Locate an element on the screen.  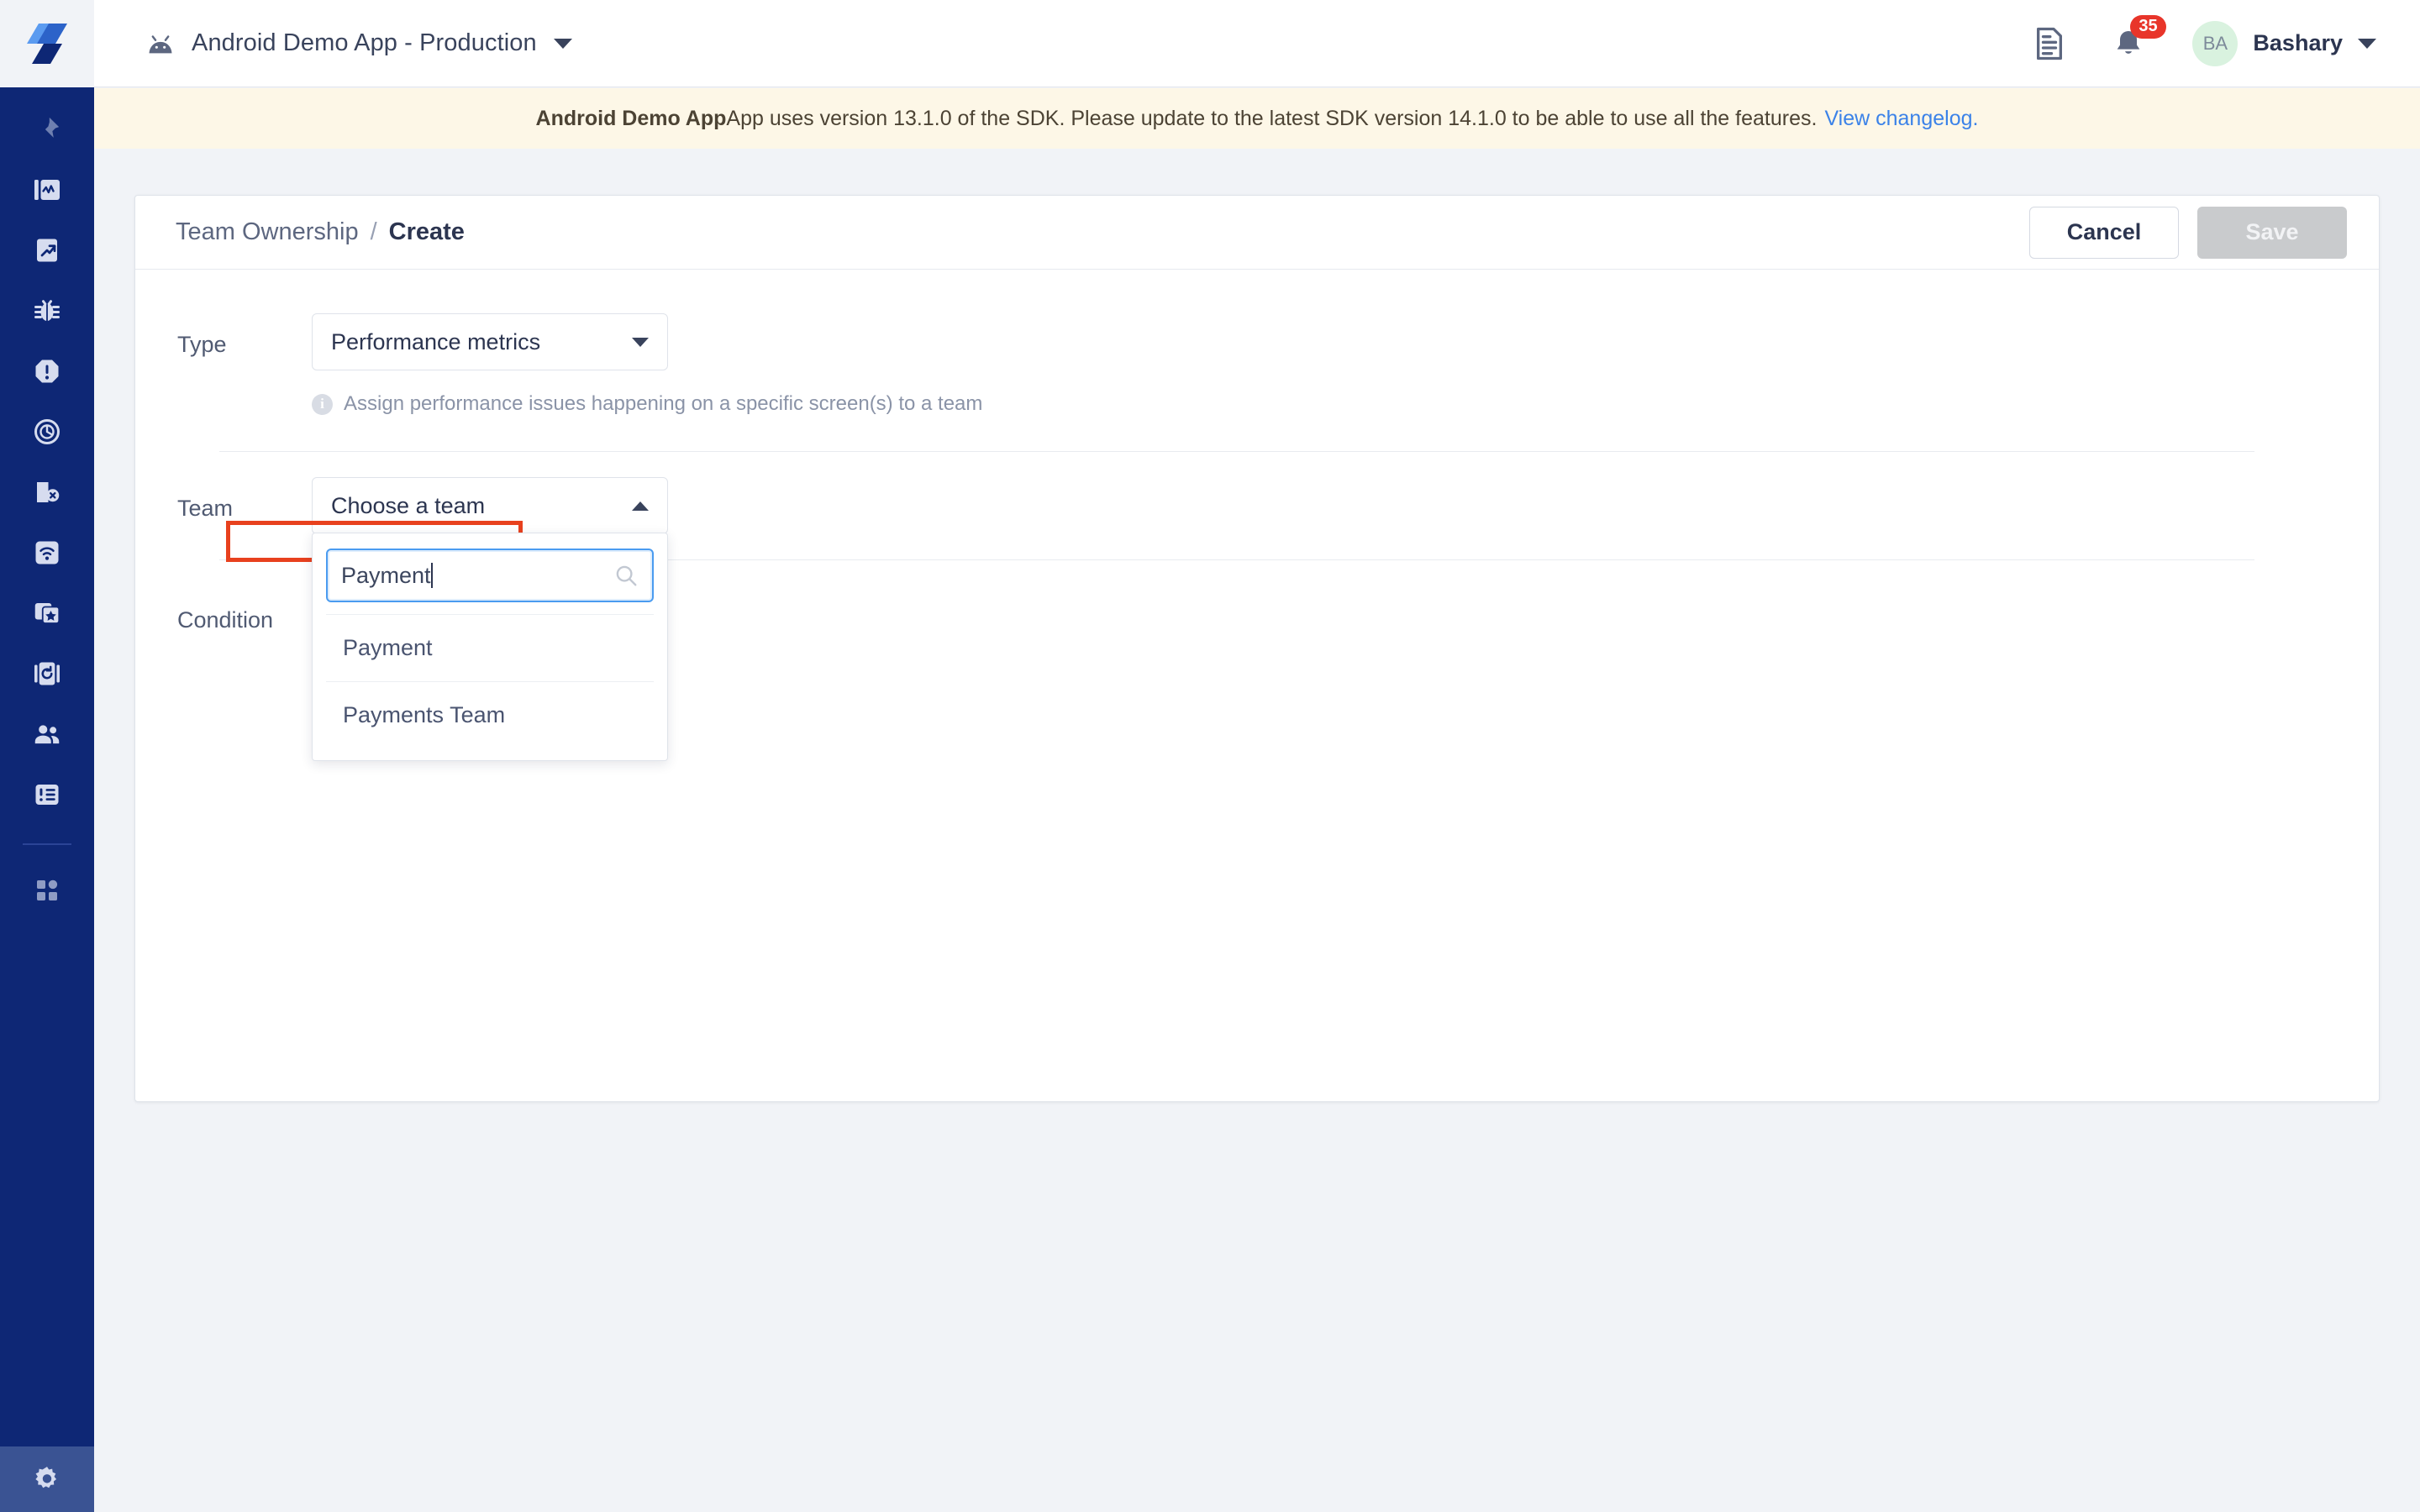
breadcrumb: Team Ownership / Create is located at coordinates (321, 232).